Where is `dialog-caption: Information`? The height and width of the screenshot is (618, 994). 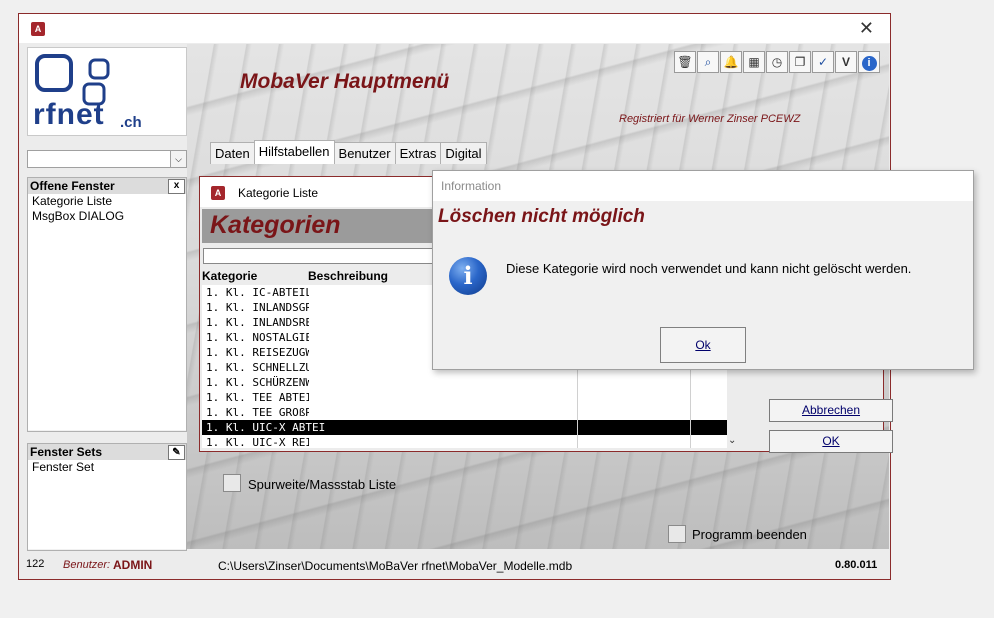
dialog-caption: Information is located at coordinates (471, 186).